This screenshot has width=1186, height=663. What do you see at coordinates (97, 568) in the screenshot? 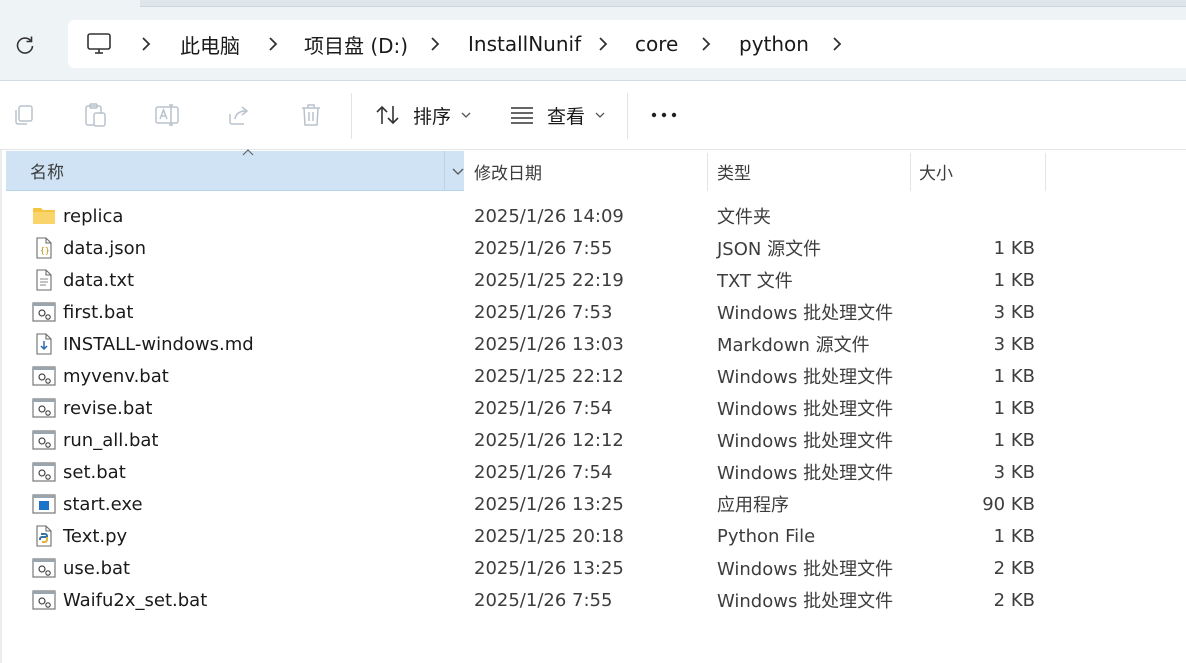
I see `file-name: use.bat` at bounding box center [97, 568].